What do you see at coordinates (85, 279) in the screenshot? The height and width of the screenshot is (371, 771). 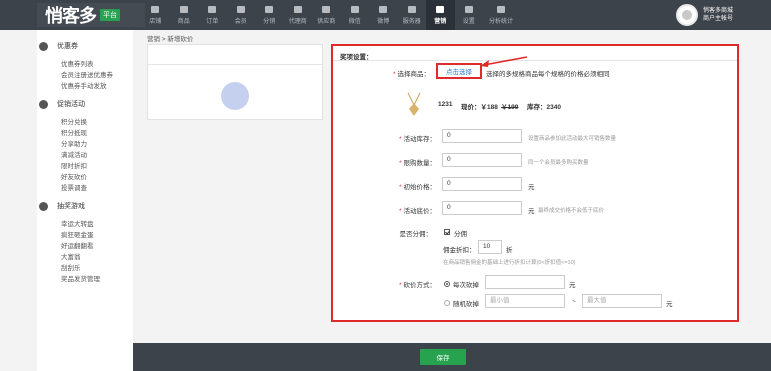 I see `sidebar-item-prize-shipping: 奖品发货管理` at bounding box center [85, 279].